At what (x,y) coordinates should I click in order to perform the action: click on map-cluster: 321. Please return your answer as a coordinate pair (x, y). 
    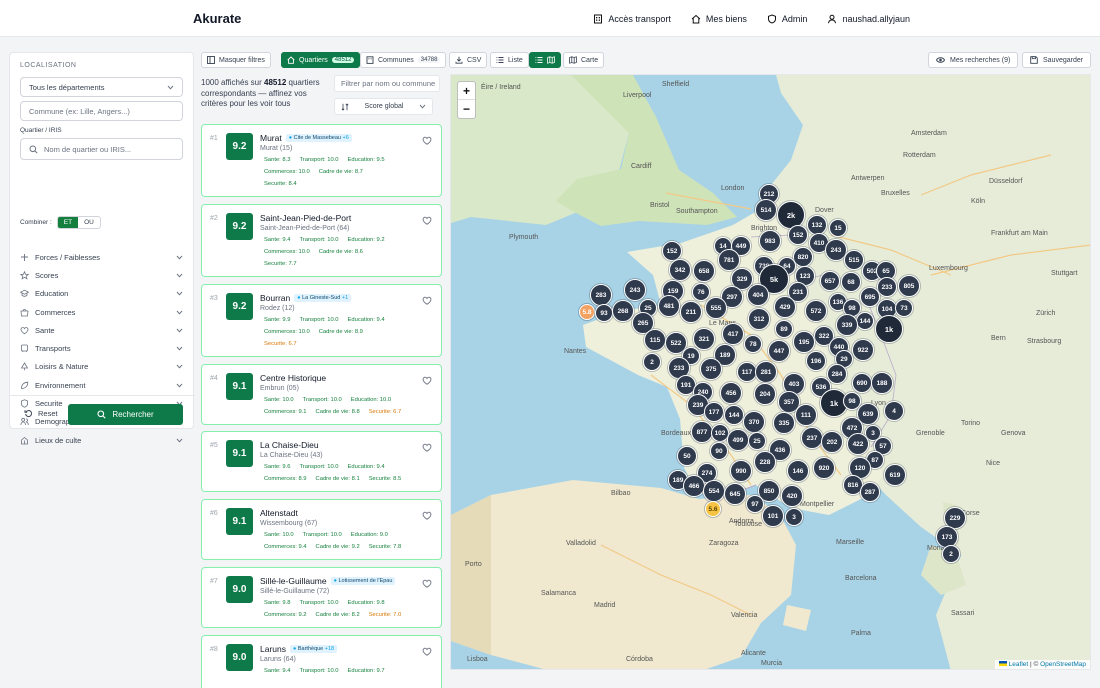
    Looking at the image, I should click on (704, 339).